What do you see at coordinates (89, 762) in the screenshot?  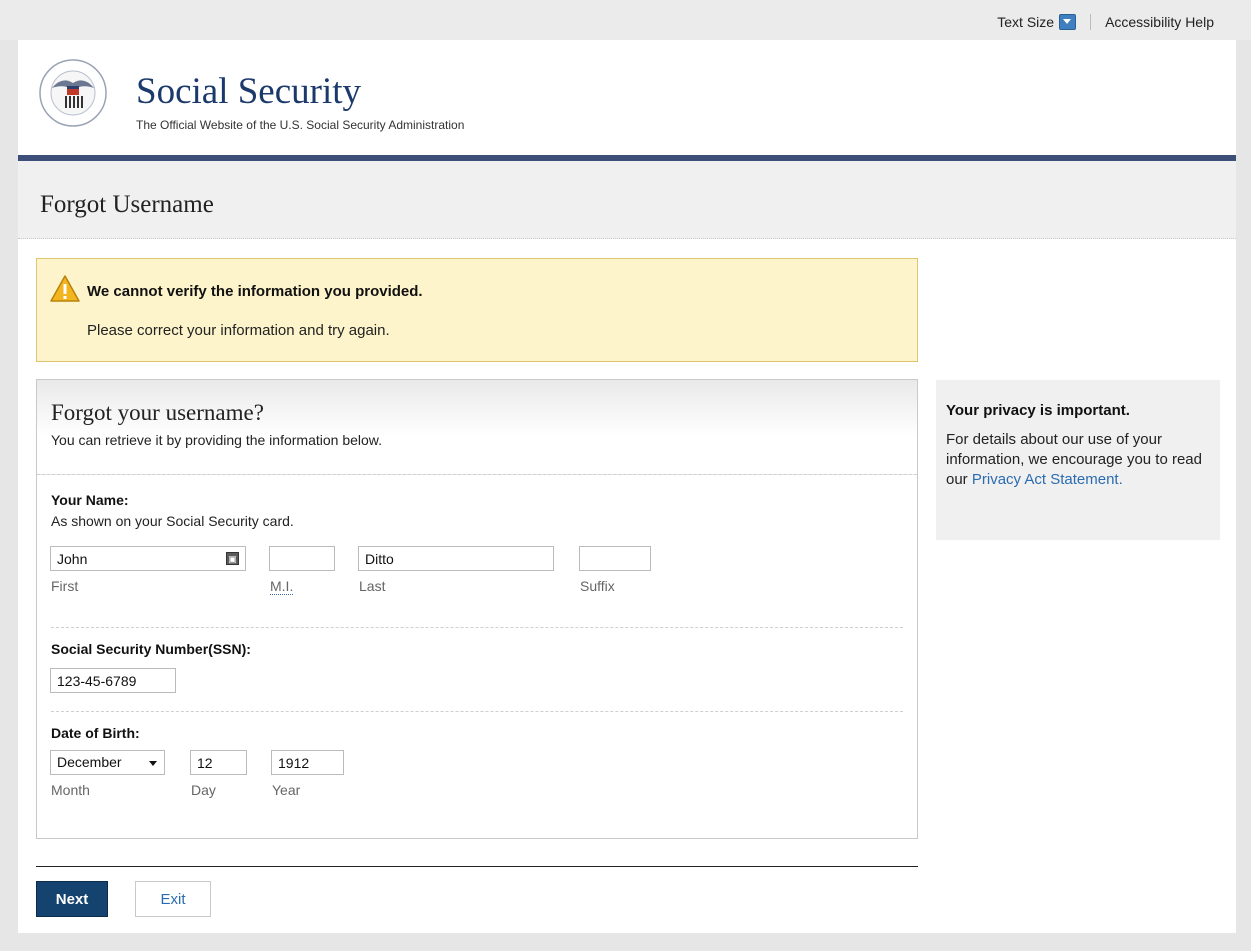 I see `month-select-value: December` at bounding box center [89, 762].